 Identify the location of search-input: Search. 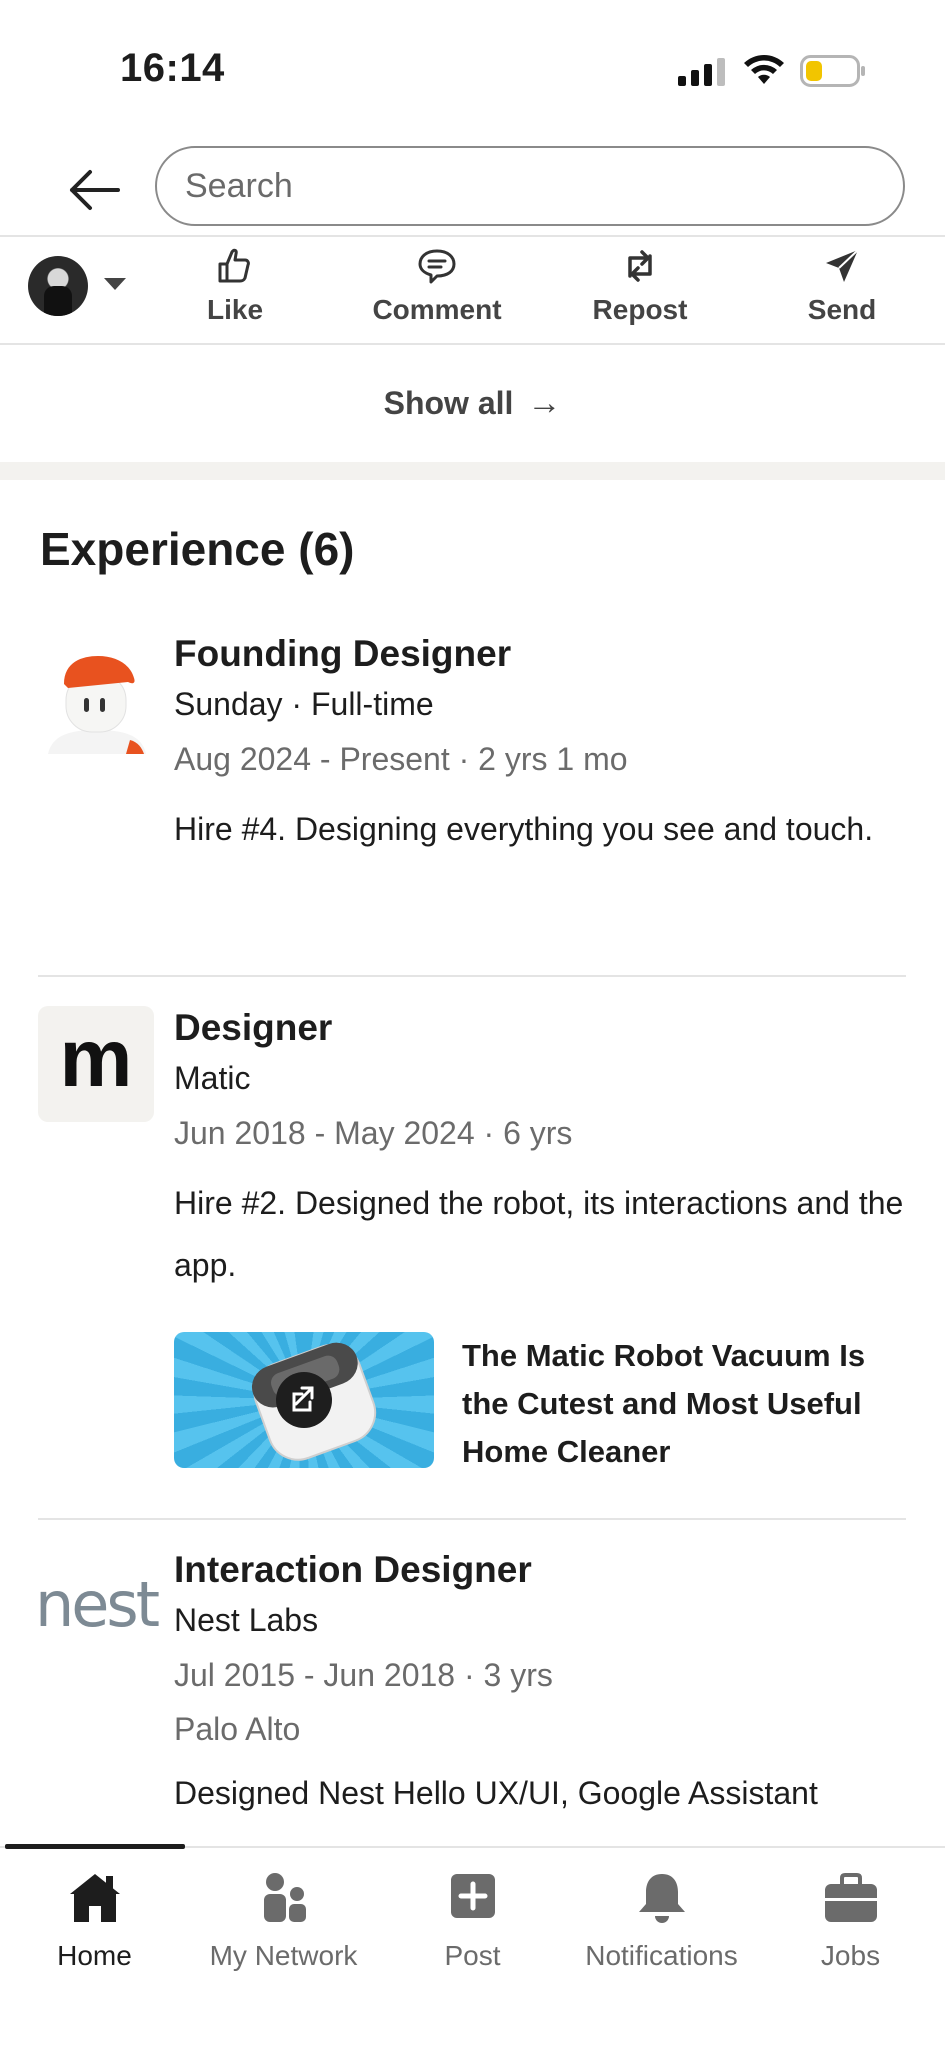
(530, 186).